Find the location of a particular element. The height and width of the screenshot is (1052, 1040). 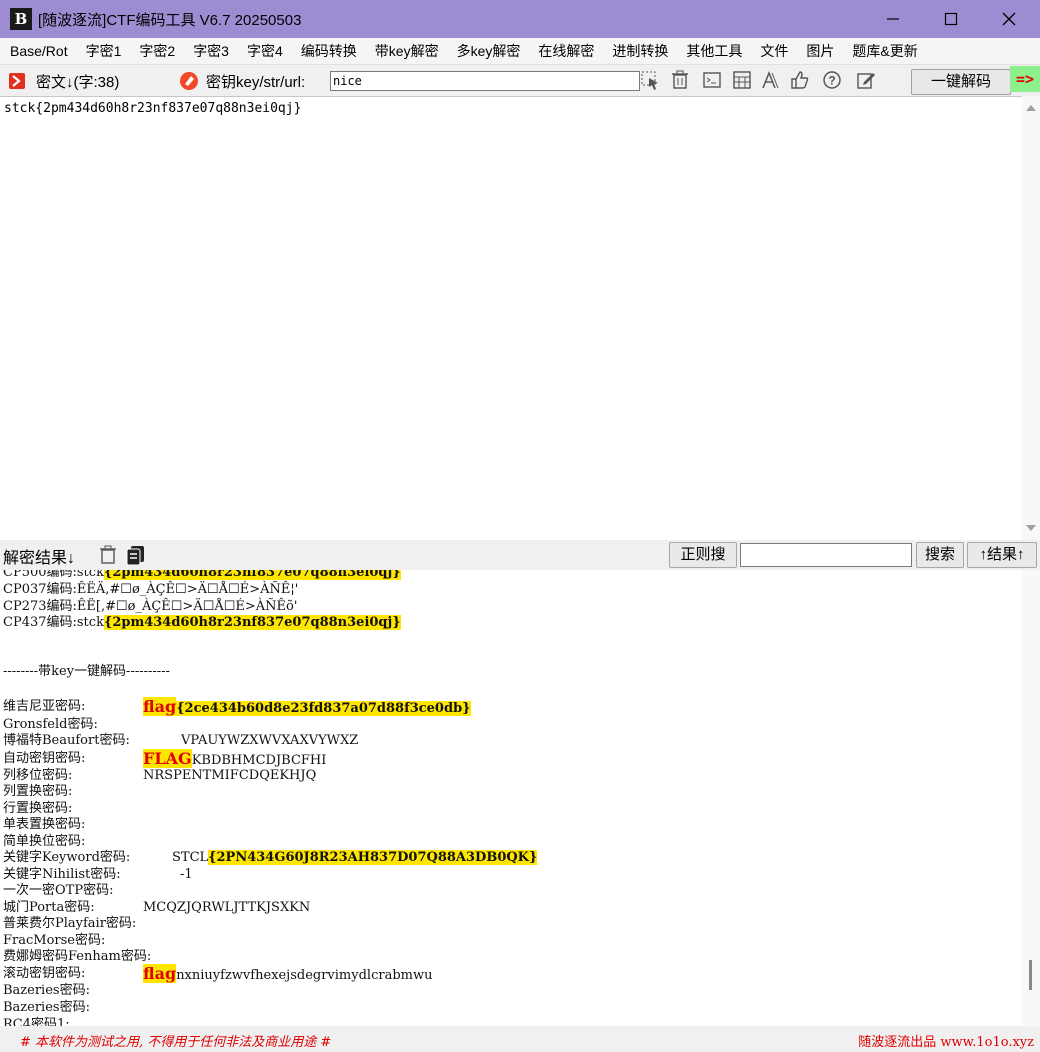

result-value: -1 is located at coordinates (186, 874).